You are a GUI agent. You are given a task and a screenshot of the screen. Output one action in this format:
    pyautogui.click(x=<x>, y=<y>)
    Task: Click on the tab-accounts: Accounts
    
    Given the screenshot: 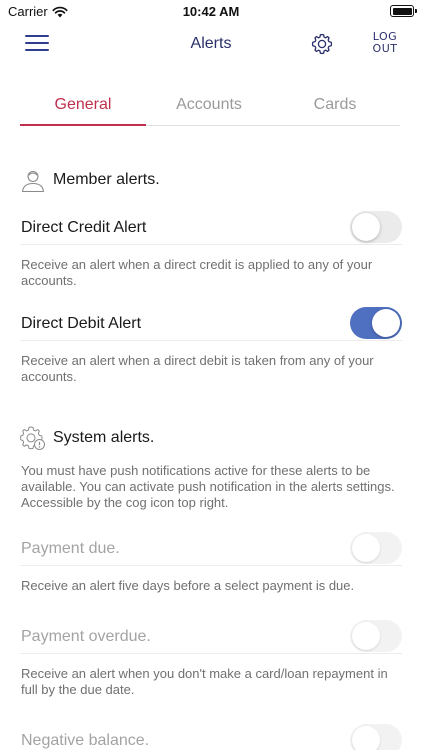 What is the action you would take?
    pyautogui.click(x=209, y=105)
    